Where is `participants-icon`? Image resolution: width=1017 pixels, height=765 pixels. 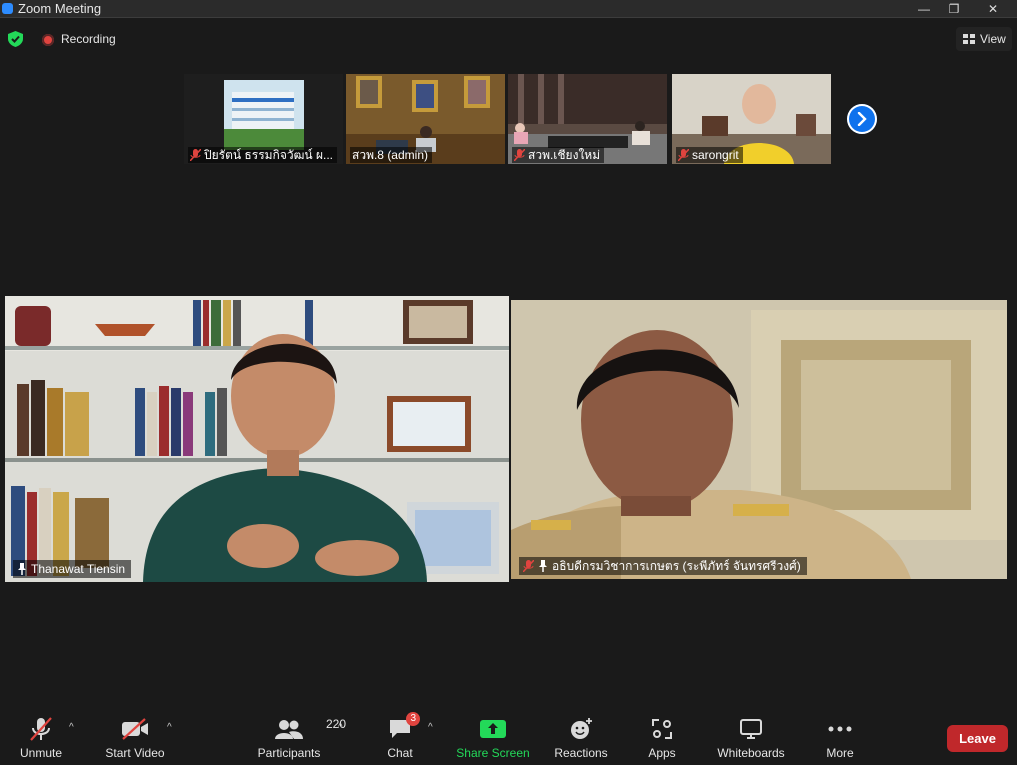
participants-icon is located at coordinates (289, 729).